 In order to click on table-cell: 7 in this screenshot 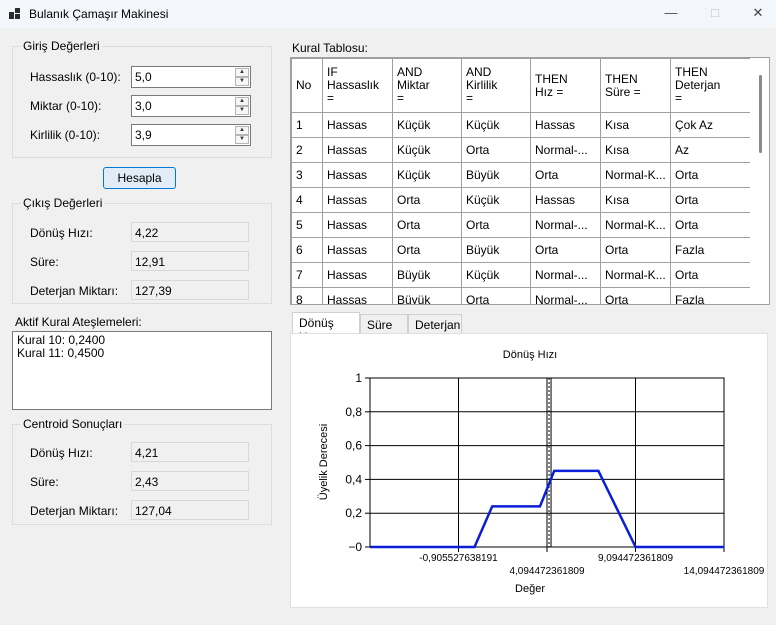, I will do `click(307, 275)`.